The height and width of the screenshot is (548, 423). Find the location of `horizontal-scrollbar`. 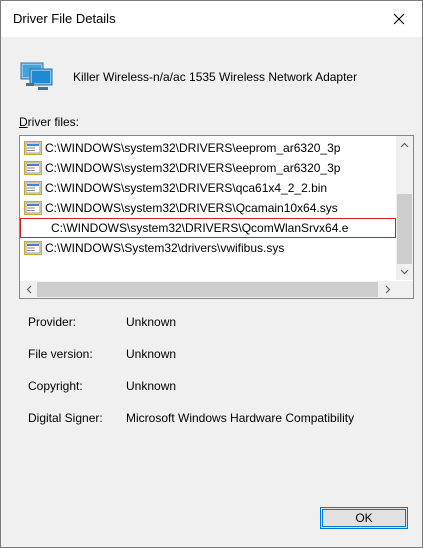

horizontal-scrollbar is located at coordinates (208, 289).